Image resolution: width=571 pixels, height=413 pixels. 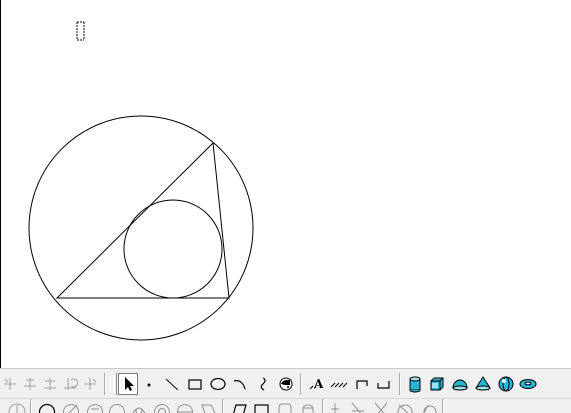 I want to click on ellipse-tool-icon, so click(x=117, y=406).